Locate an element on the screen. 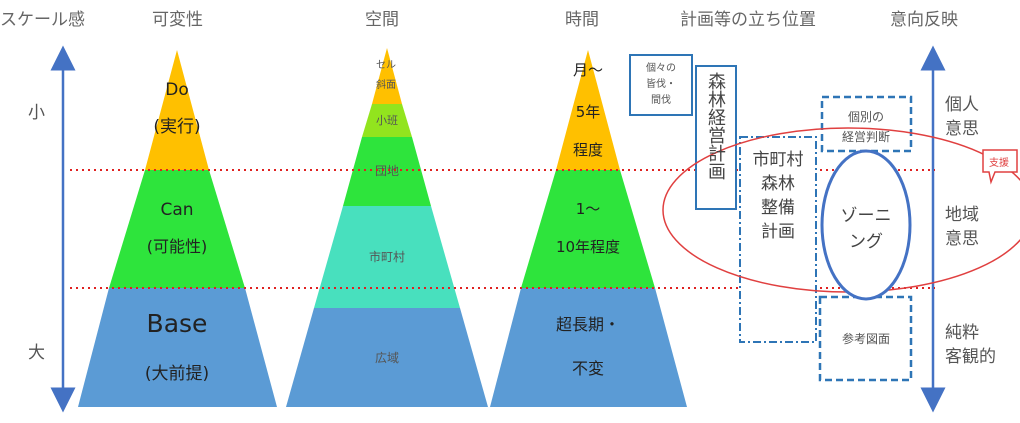 Image resolution: width=1020 pixels, height=423 pixels. intent-regional-label-2: 意思 is located at coordinates (962, 239).